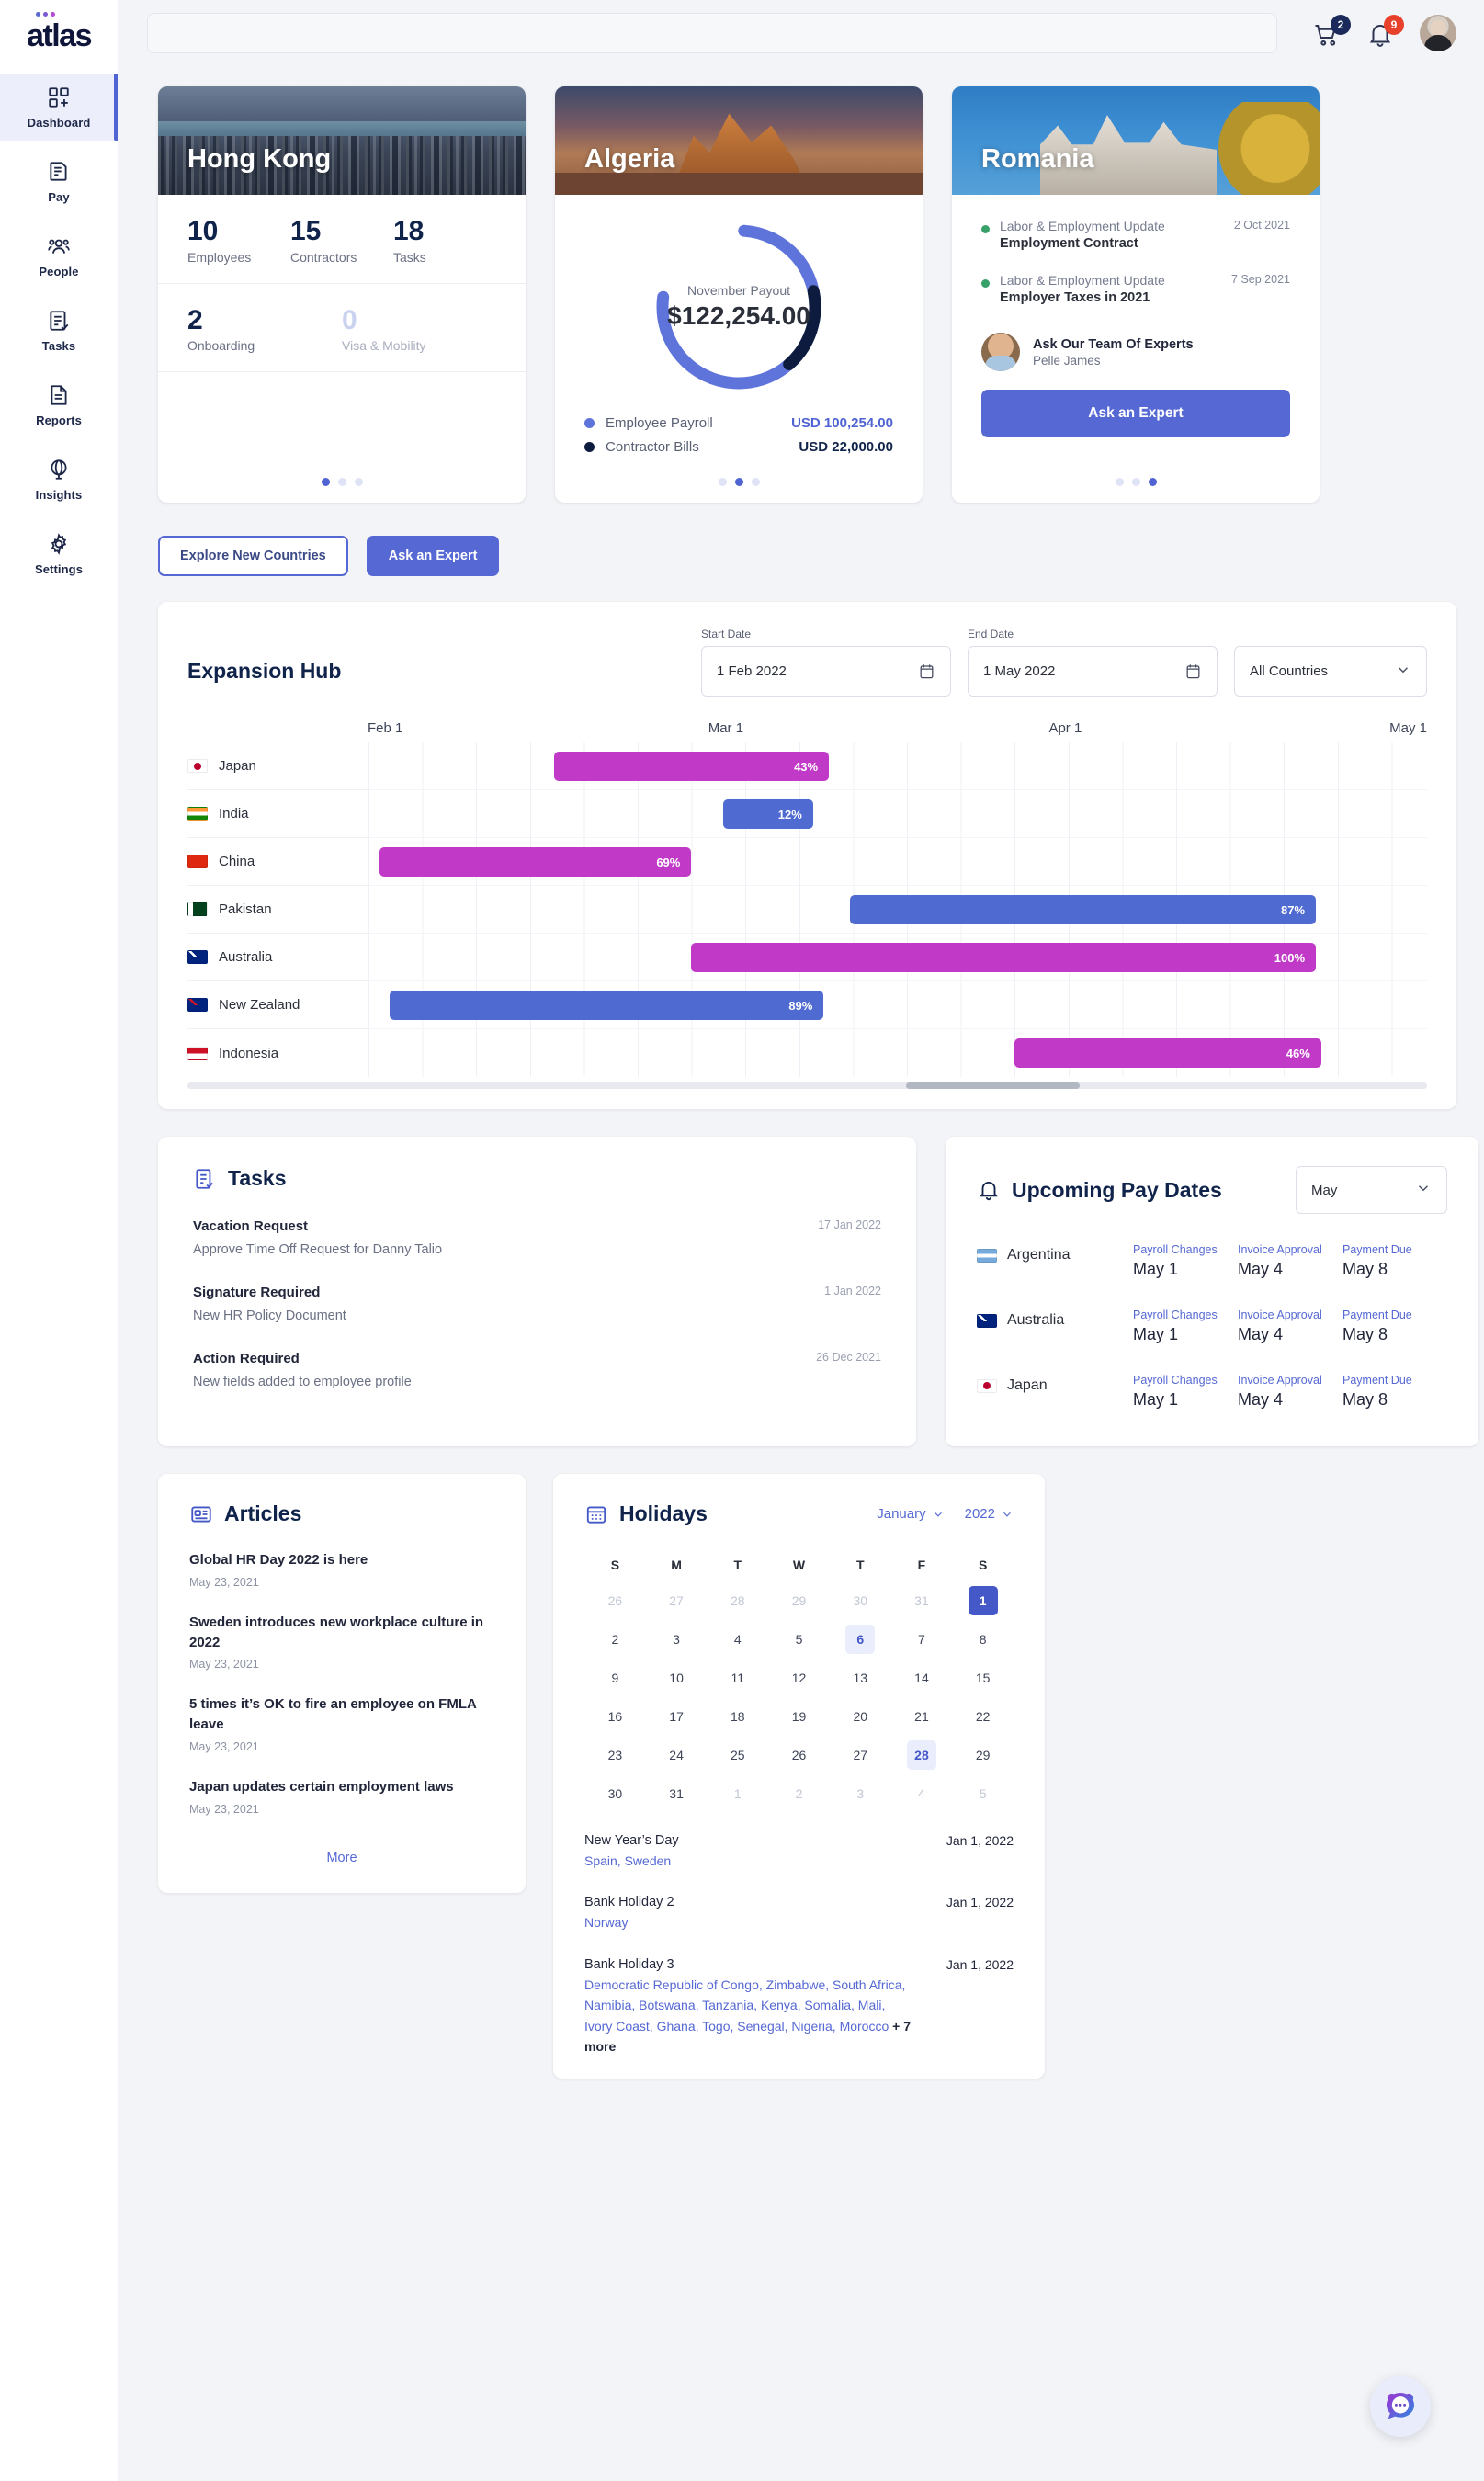 The height and width of the screenshot is (2481, 1484). I want to click on calendar-day-selected: 1, so click(983, 1600).